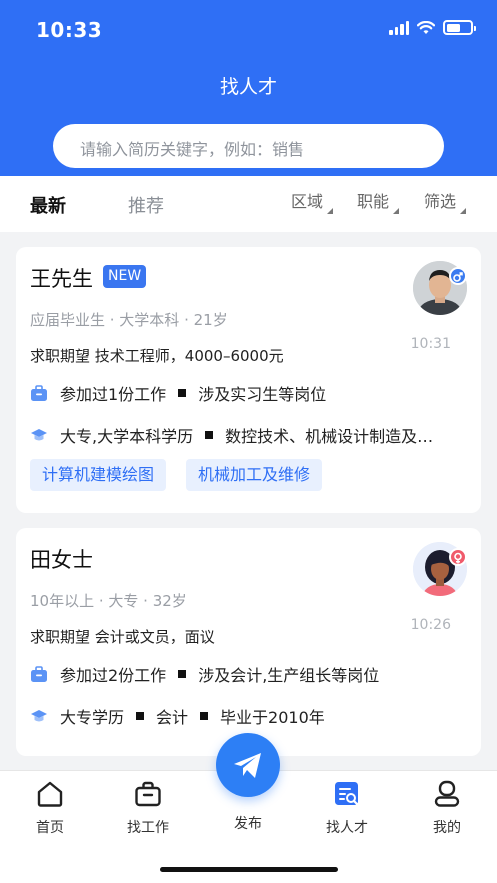 The image size is (497, 883). What do you see at coordinates (307, 201) in the screenshot?
I see `filter-region-label: 区域` at bounding box center [307, 201].